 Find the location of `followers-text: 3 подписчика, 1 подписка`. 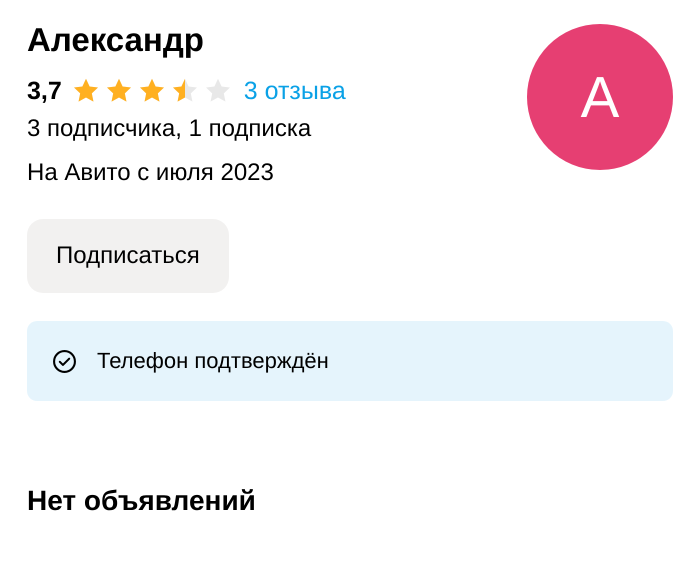

followers-text: 3 подписчика, 1 подписка is located at coordinates (169, 129).